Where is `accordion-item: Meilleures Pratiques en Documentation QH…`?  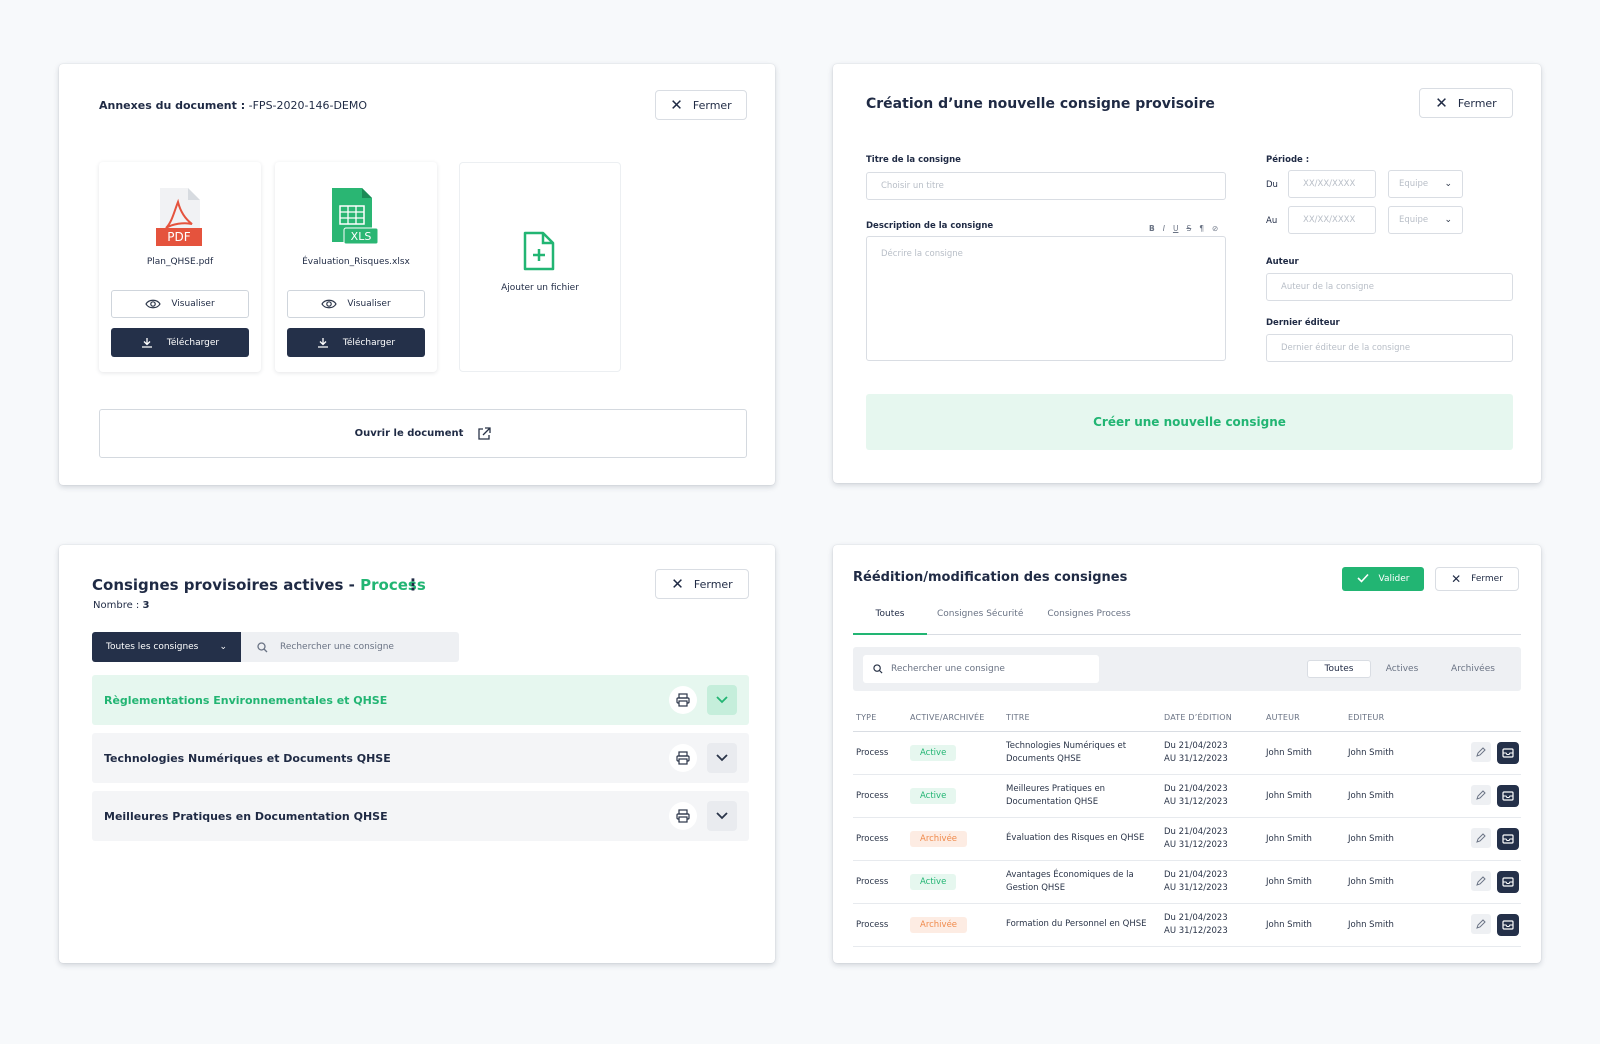 accordion-item: Meilleures Pratiques en Documentation QH… is located at coordinates (420, 816).